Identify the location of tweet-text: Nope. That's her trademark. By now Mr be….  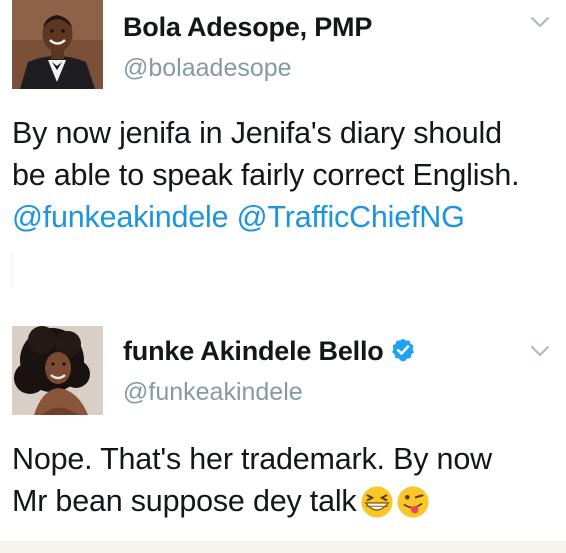
(284, 480).